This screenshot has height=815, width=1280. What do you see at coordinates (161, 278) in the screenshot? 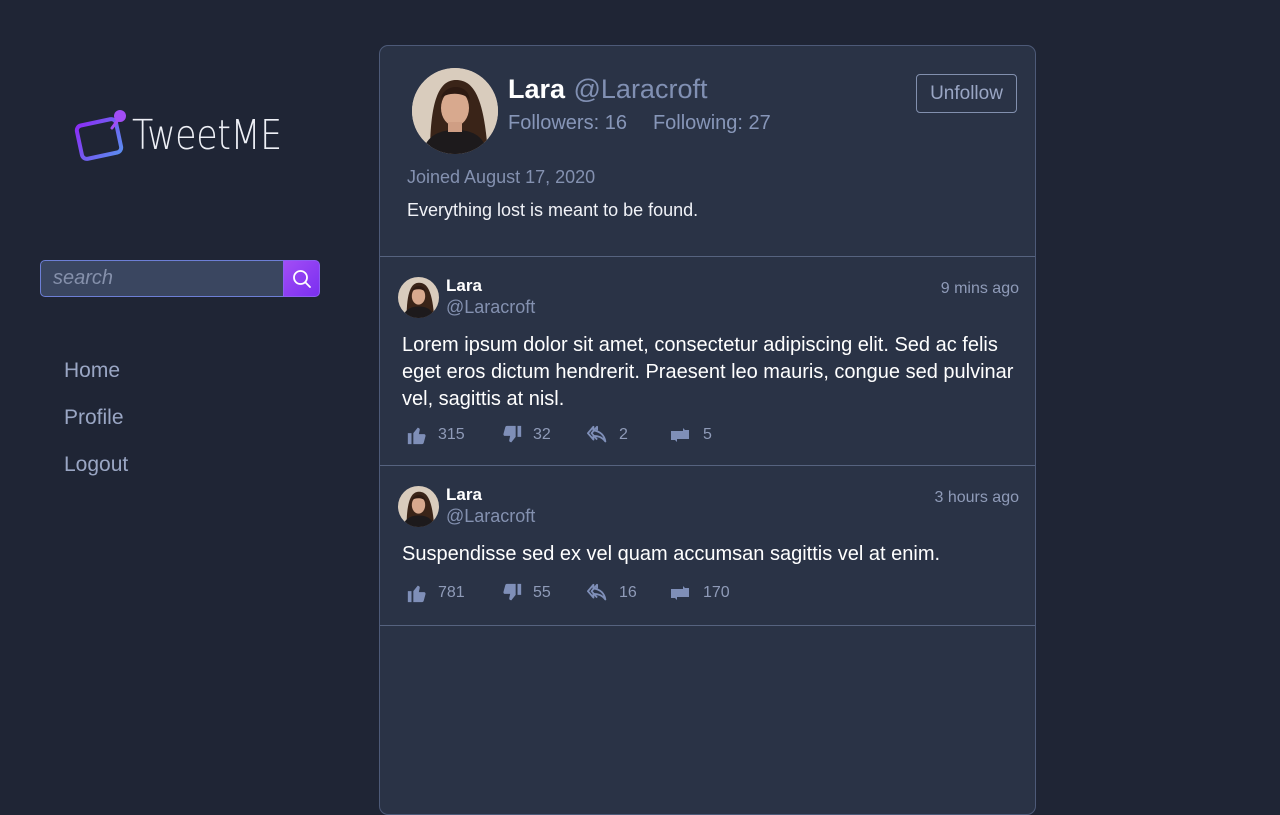
I see `search-input` at bounding box center [161, 278].